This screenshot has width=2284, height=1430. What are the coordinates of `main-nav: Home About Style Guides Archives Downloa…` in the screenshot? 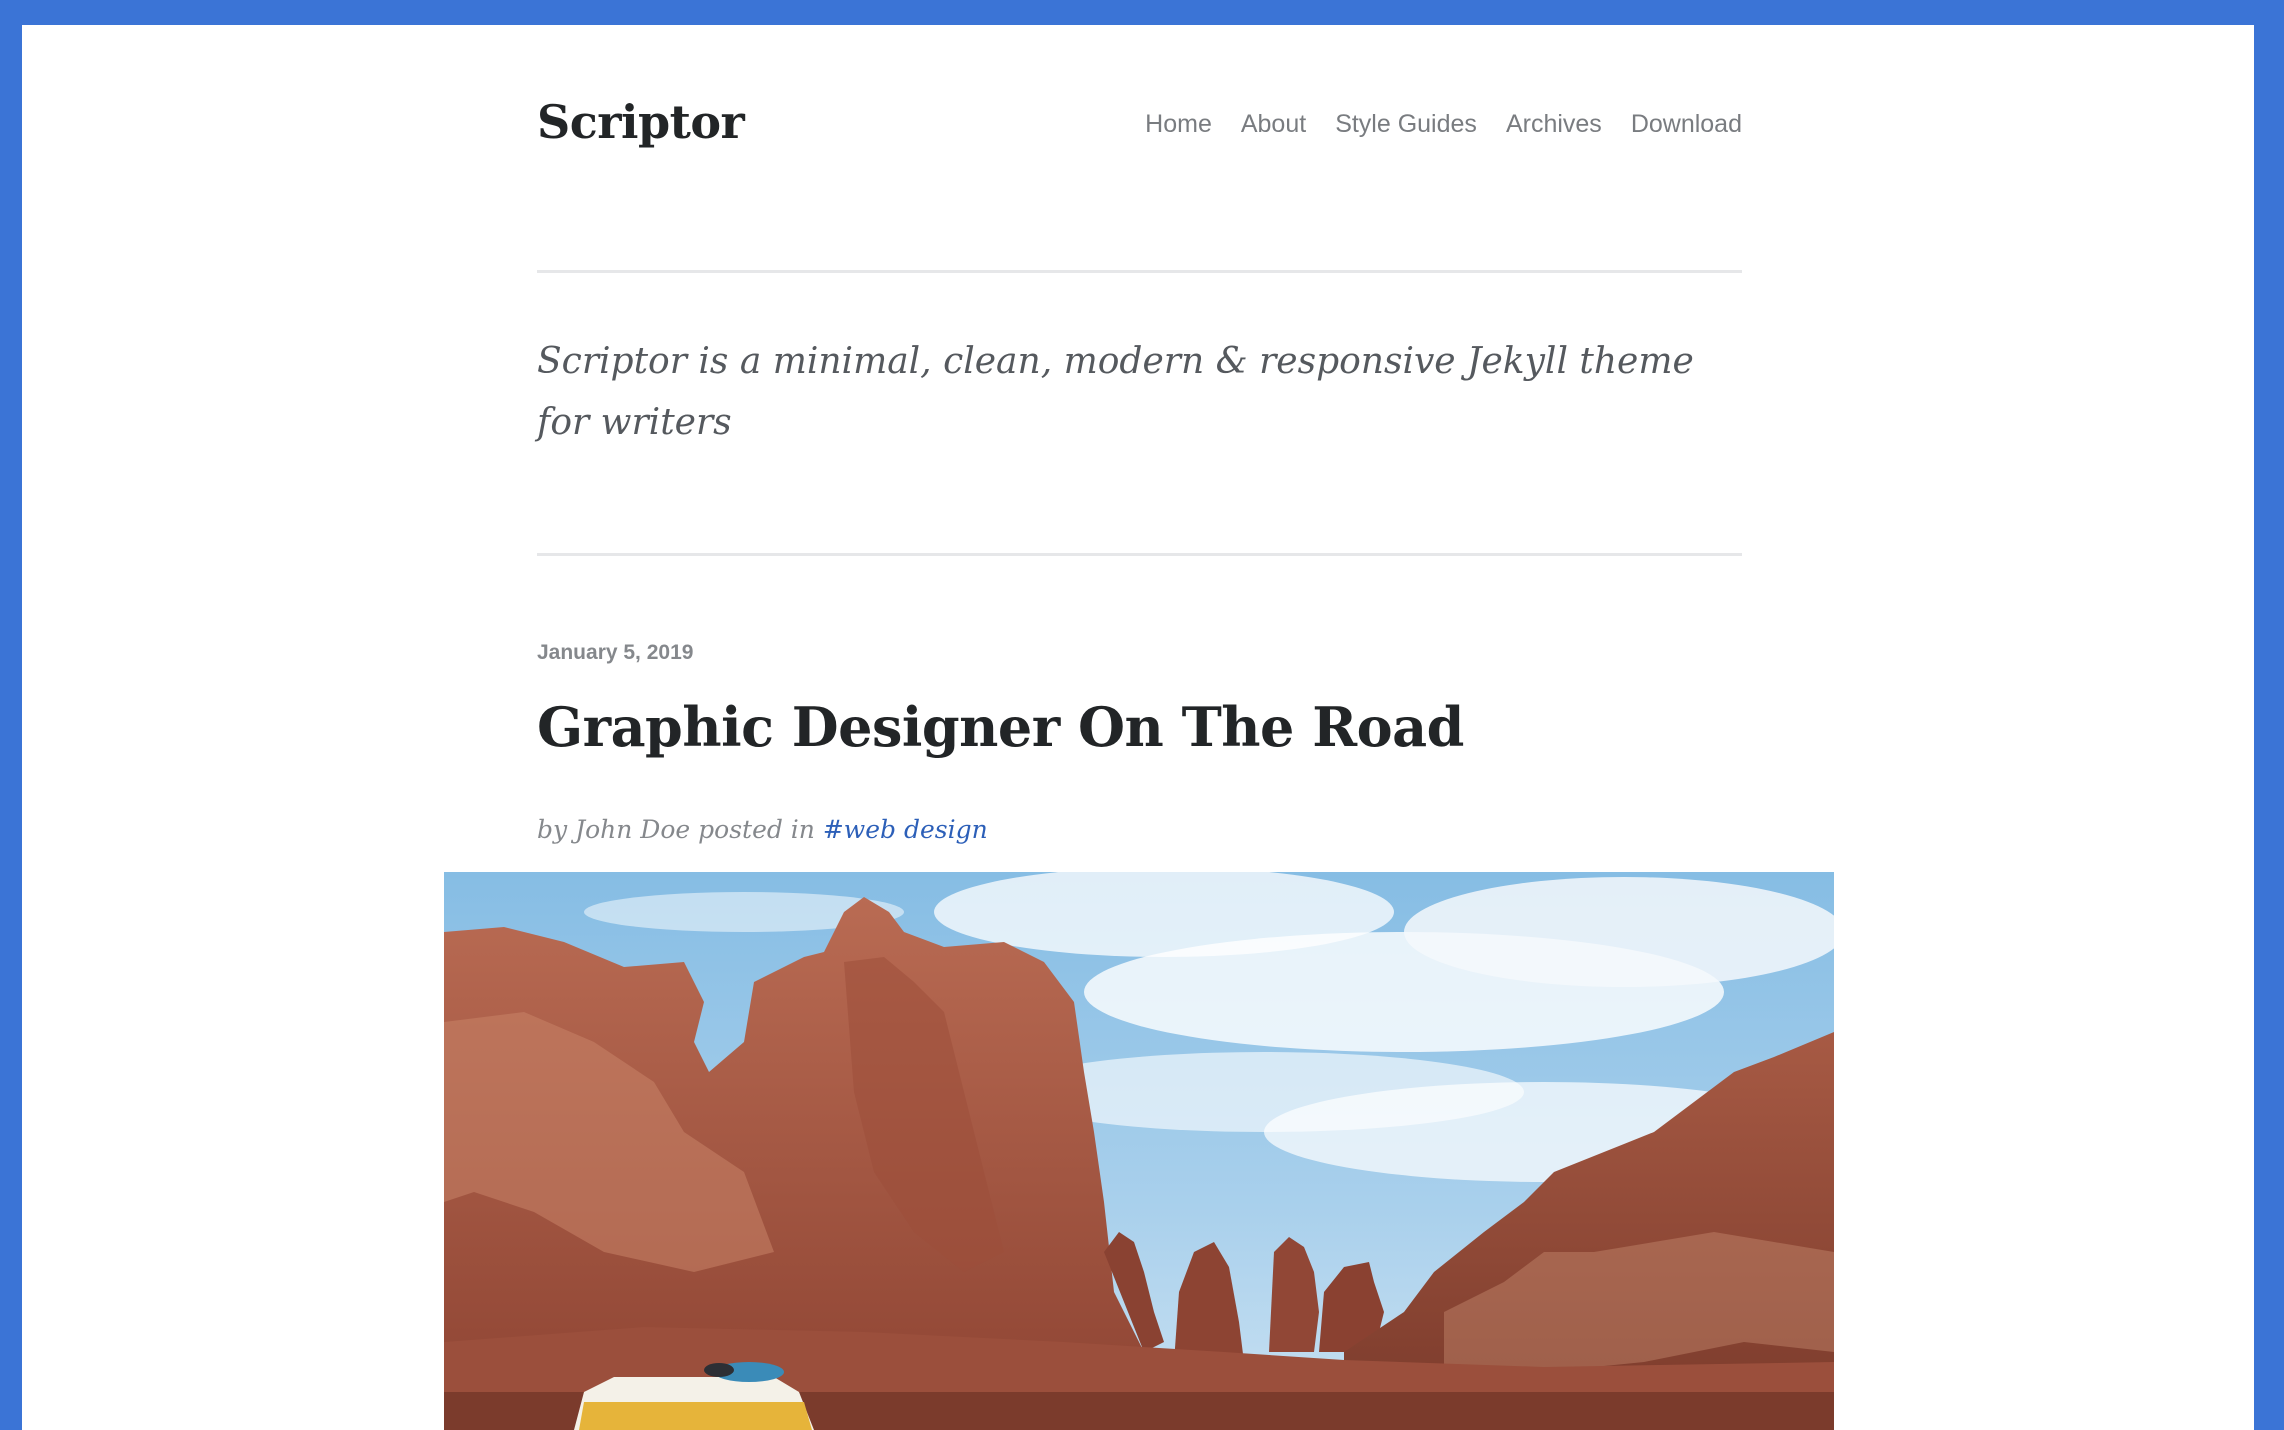 It's located at (1443, 124).